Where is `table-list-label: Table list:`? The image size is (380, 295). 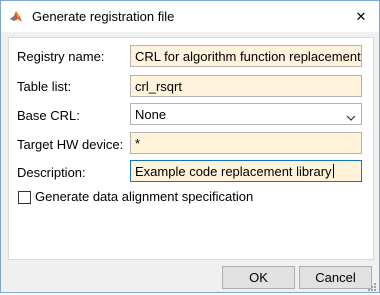 table-list-label: Table list: is located at coordinates (44, 86).